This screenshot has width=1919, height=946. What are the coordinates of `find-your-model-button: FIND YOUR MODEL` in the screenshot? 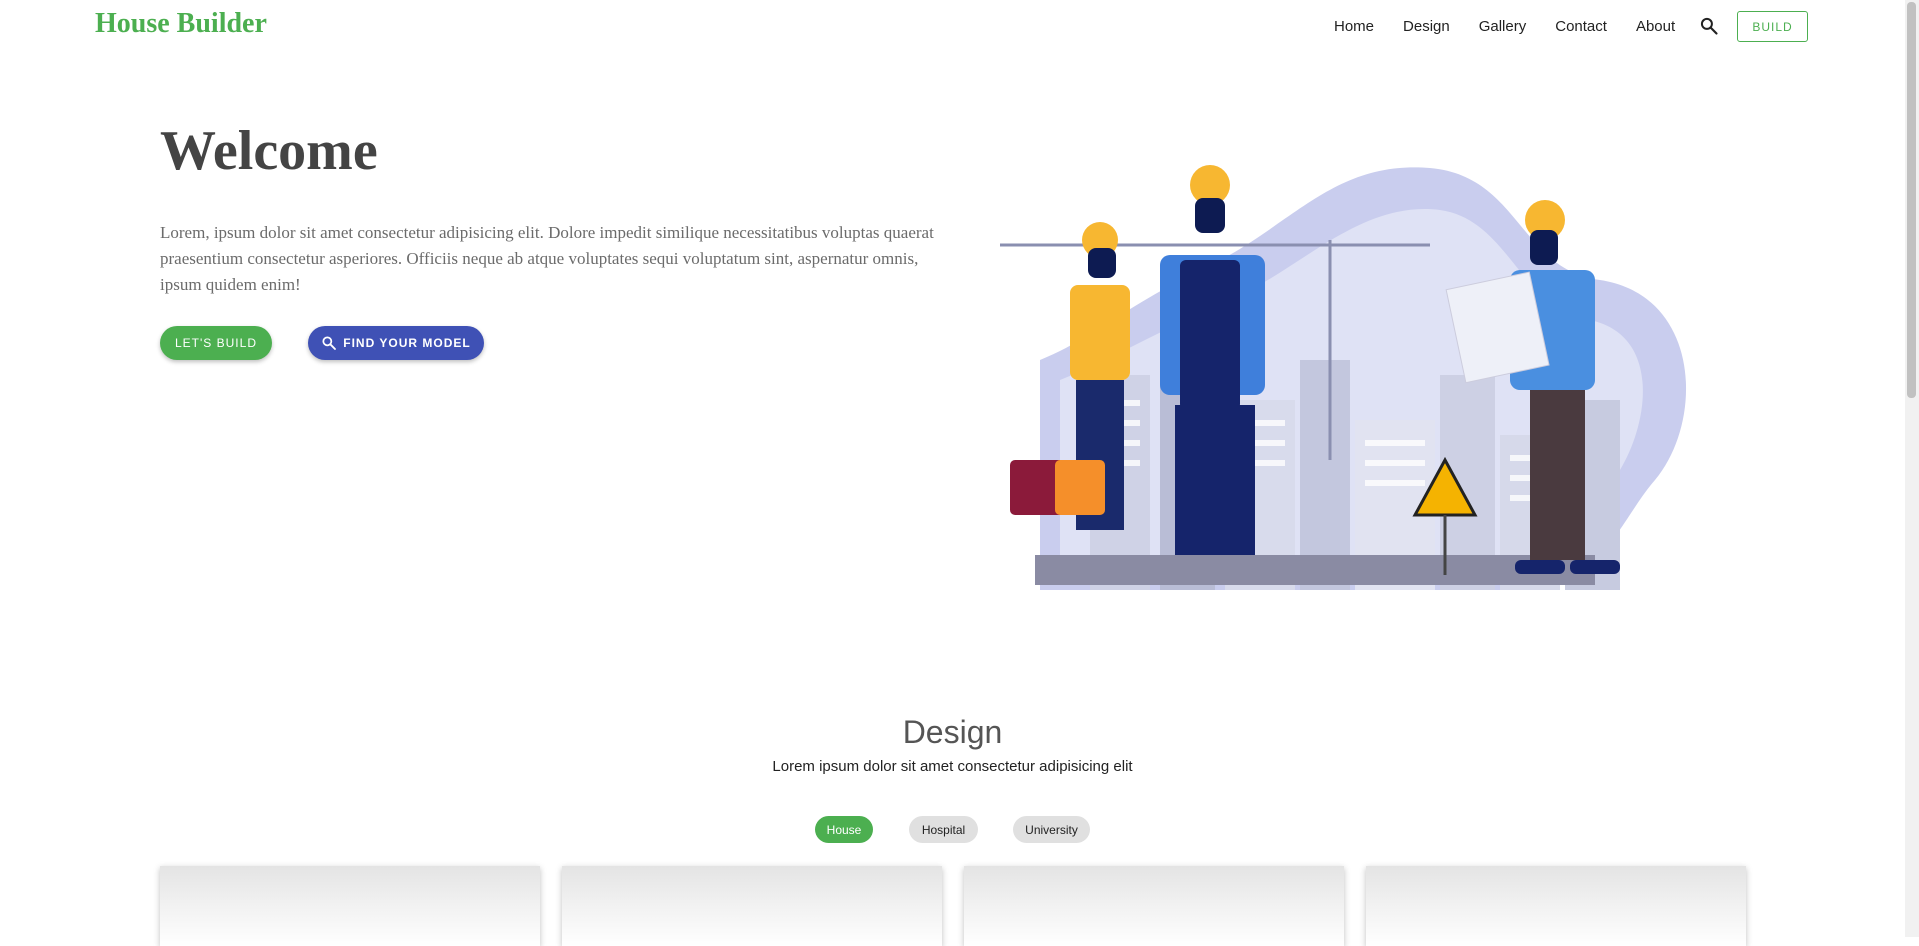 It's located at (396, 343).